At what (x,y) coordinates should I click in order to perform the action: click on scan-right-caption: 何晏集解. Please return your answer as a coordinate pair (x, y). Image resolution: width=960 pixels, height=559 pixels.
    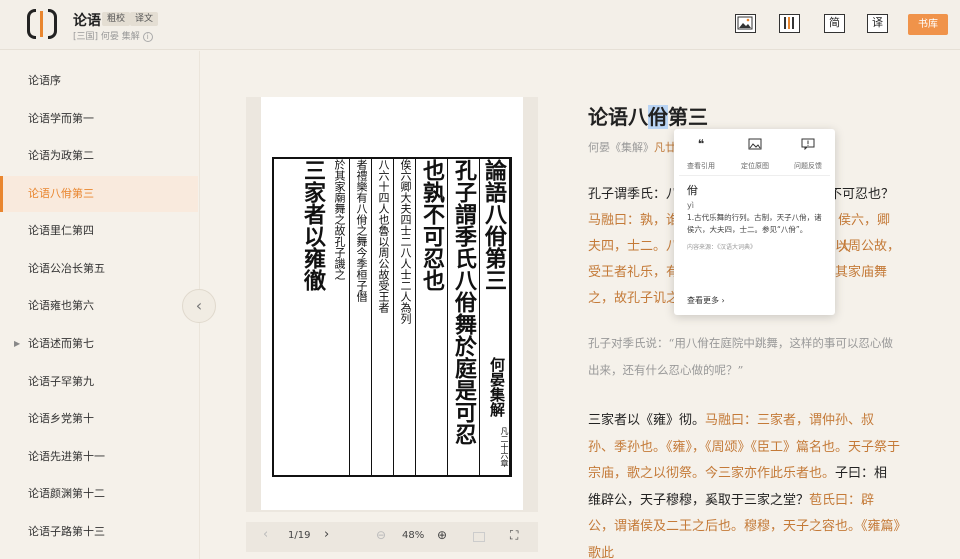
    Looking at the image, I should click on (497, 387).